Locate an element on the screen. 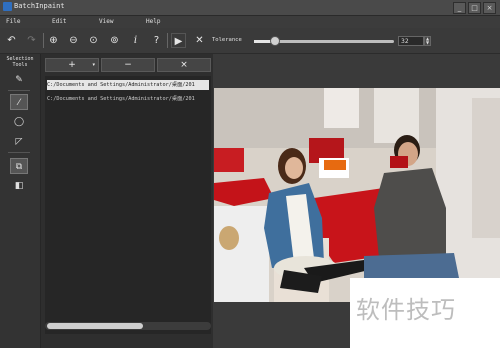  selection-tools-title: Selection Tools is located at coordinates (20, 62).